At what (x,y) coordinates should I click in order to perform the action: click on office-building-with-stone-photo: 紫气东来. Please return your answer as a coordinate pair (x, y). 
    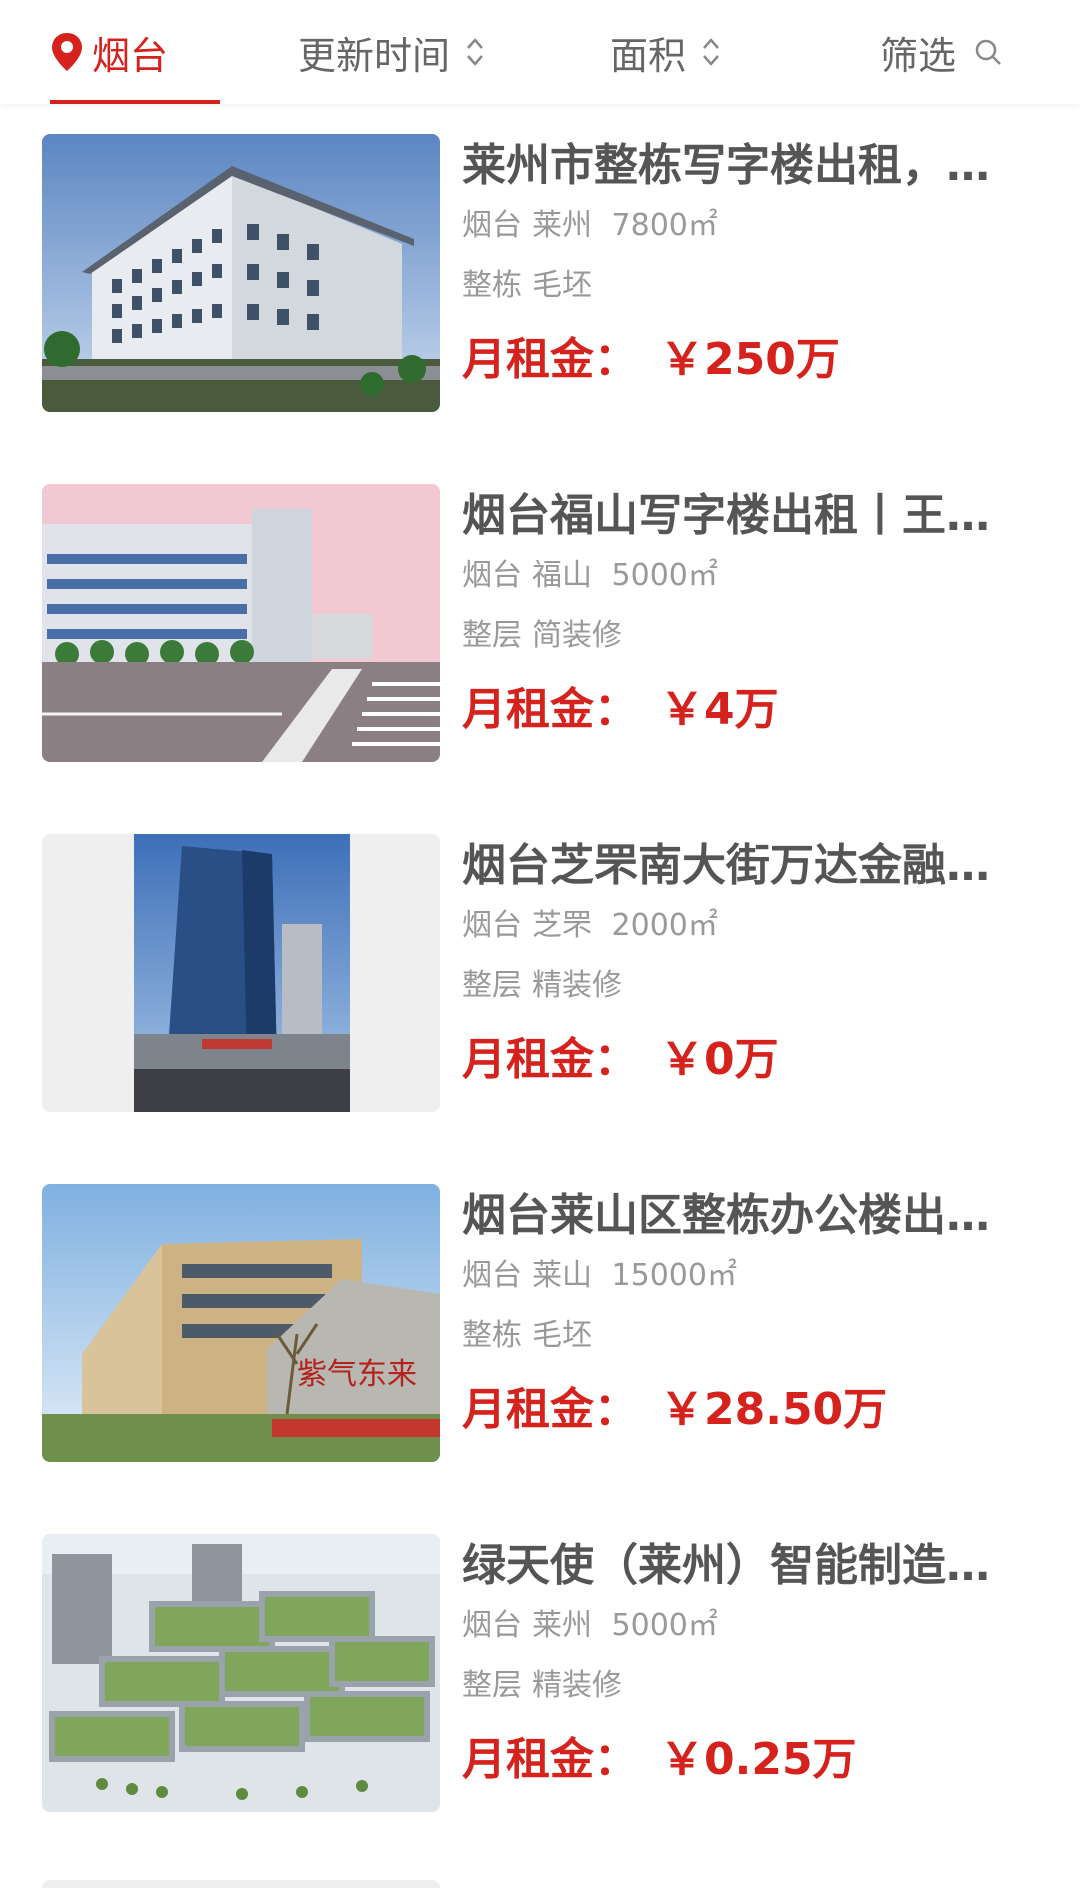
    Looking at the image, I should click on (241, 1323).